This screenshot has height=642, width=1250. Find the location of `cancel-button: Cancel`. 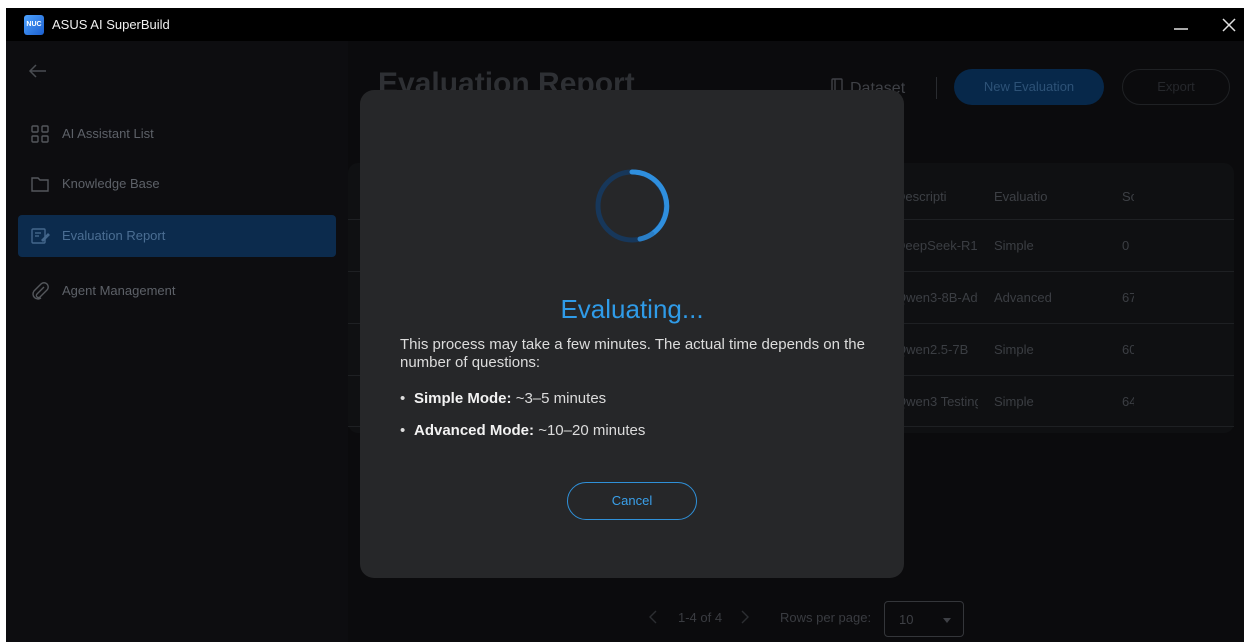

cancel-button: Cancel is located at coordinates (632, 501).